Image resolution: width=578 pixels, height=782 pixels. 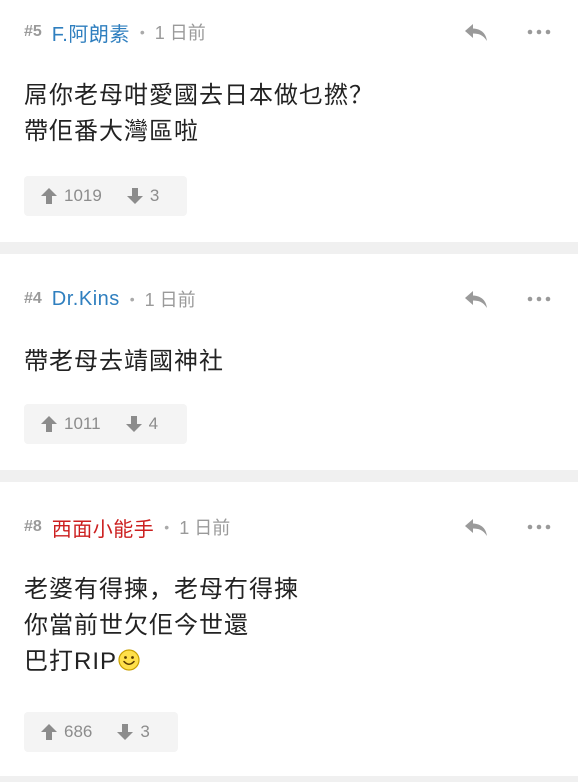 I want to click on downvote-button: 4, so click(x=141, y=424).